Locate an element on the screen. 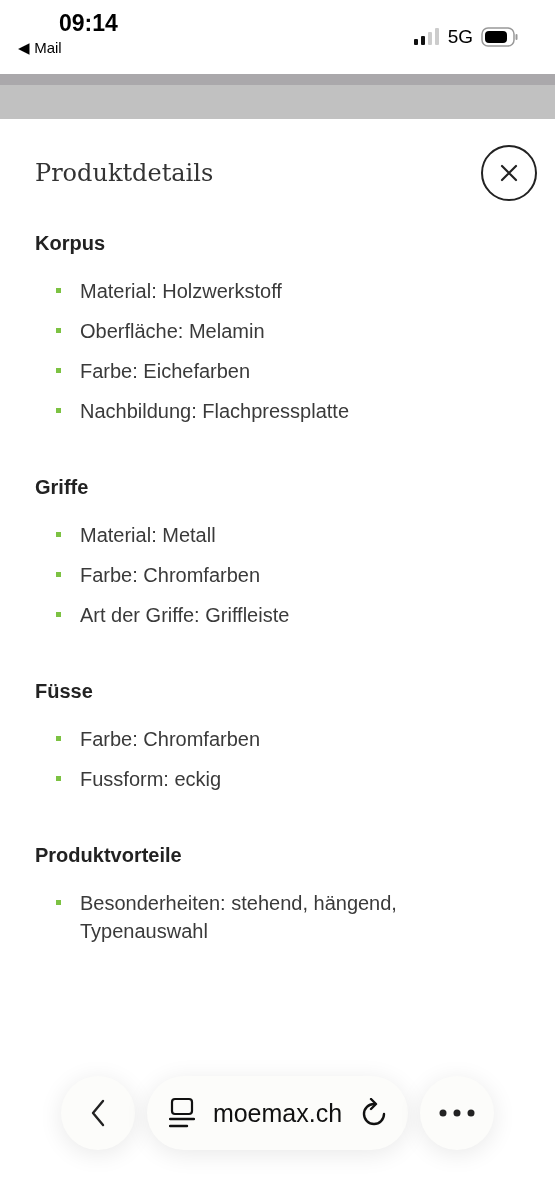  back-chevron-icon is located at coordinates (97, 1113).